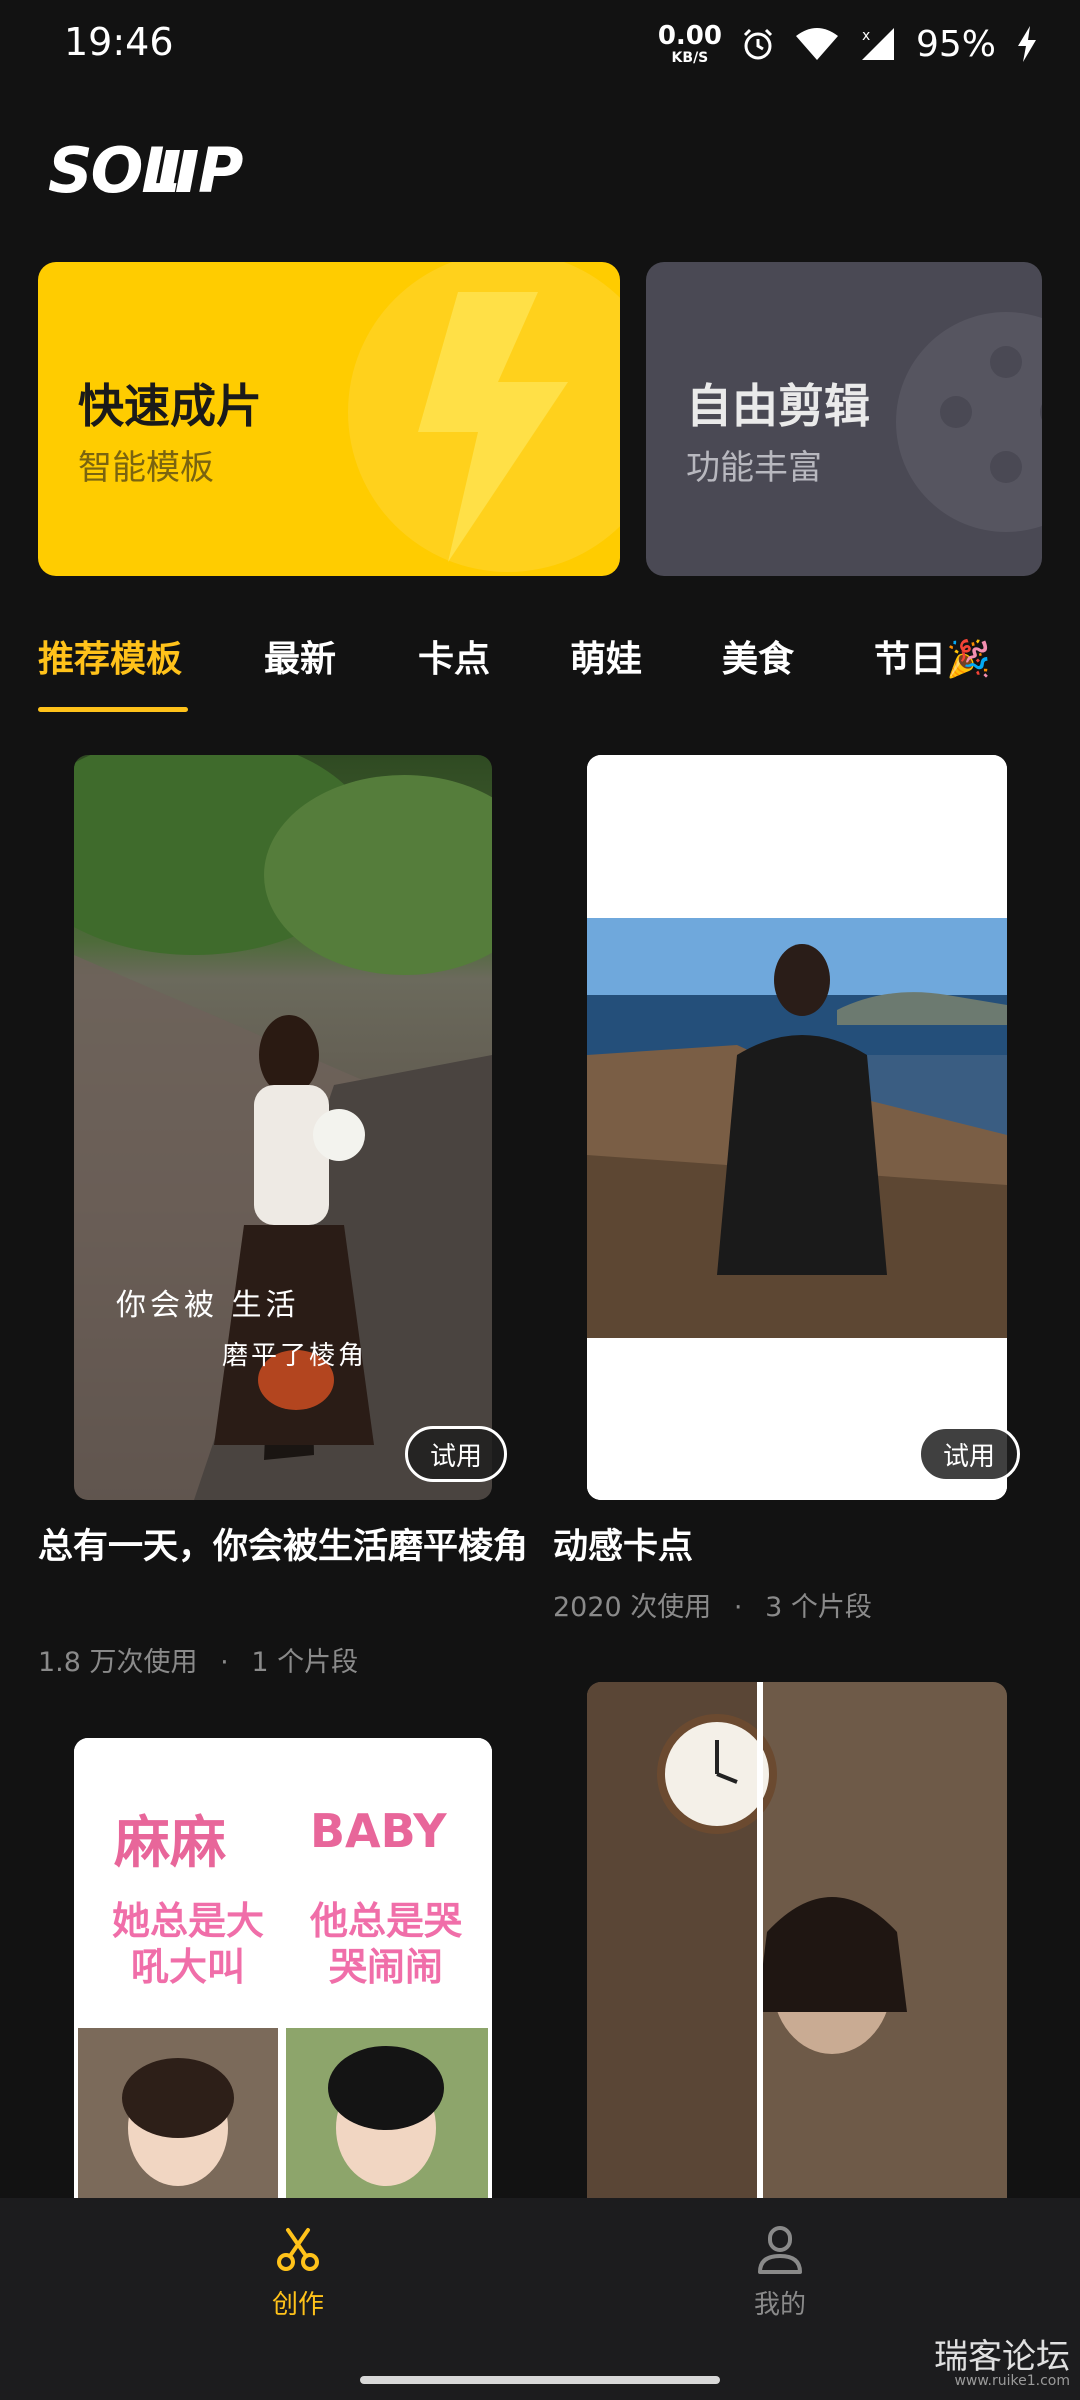  Describe the element at coordinates (969, 422) in the screenshot. I see `film-reel-icon` at that location.